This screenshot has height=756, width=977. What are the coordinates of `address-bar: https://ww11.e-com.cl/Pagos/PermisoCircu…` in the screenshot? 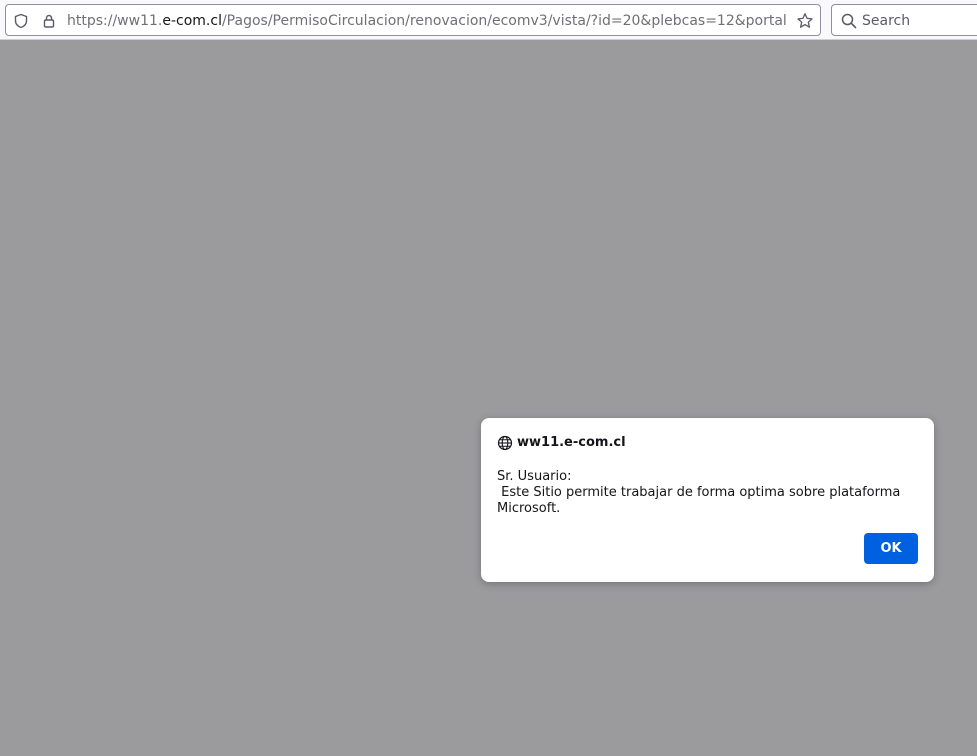 It's located at (413, 20).